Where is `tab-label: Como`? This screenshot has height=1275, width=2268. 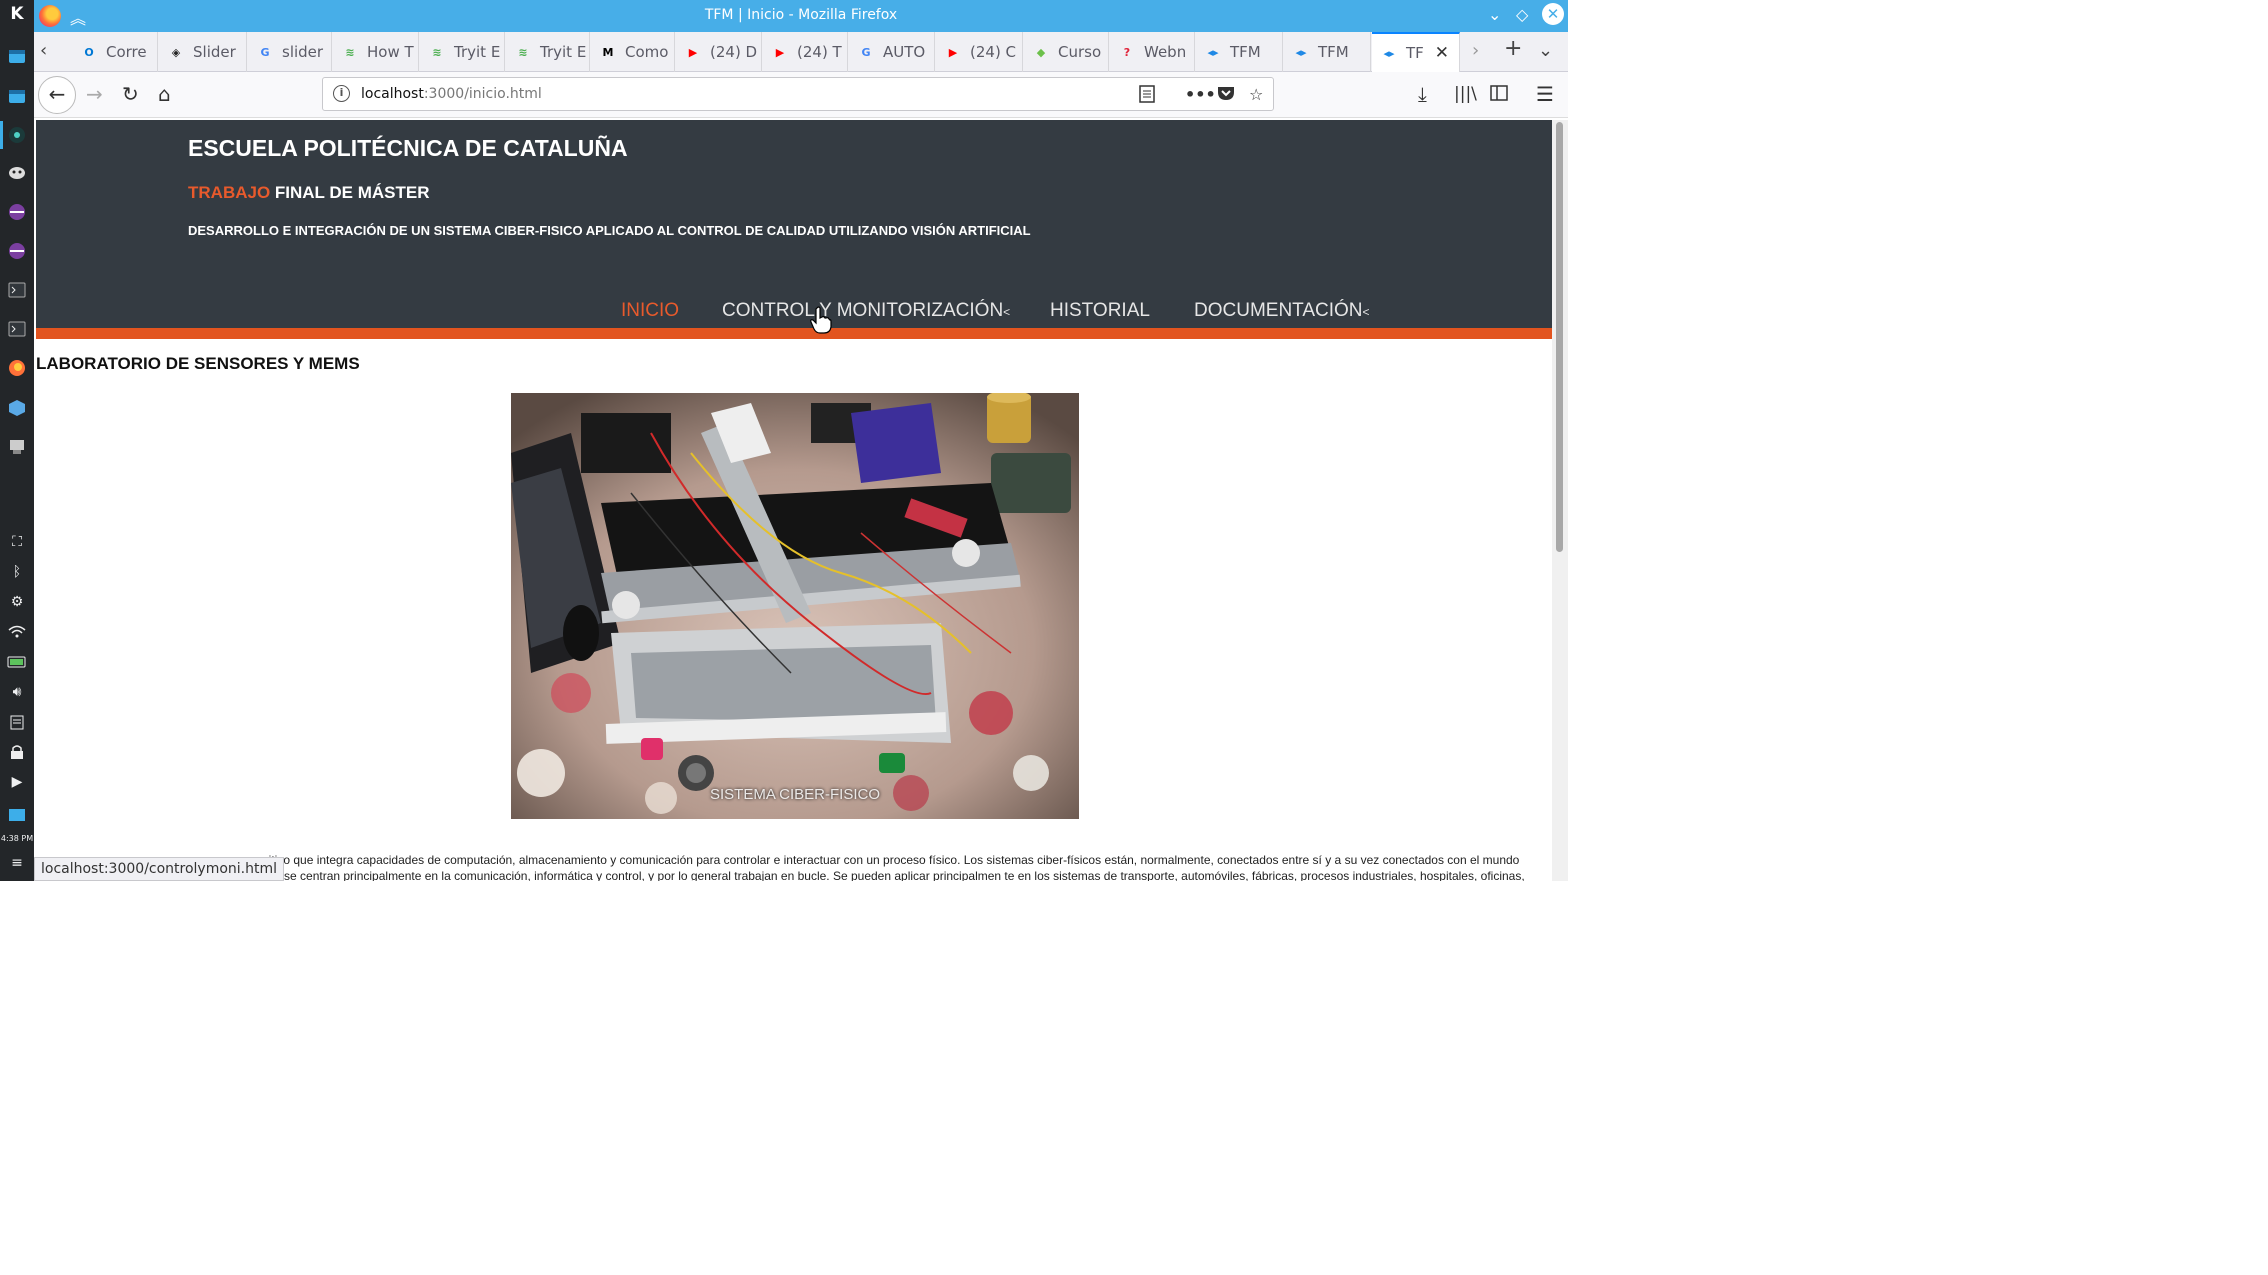
tab-label: Como is located at coordinates (647, 52).